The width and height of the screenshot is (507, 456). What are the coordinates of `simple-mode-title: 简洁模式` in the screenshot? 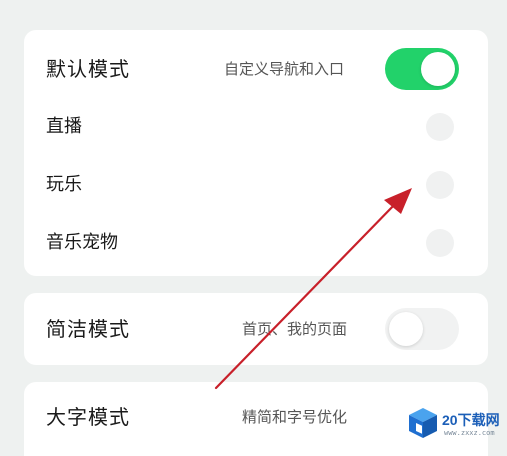 It's located at (88, 329).